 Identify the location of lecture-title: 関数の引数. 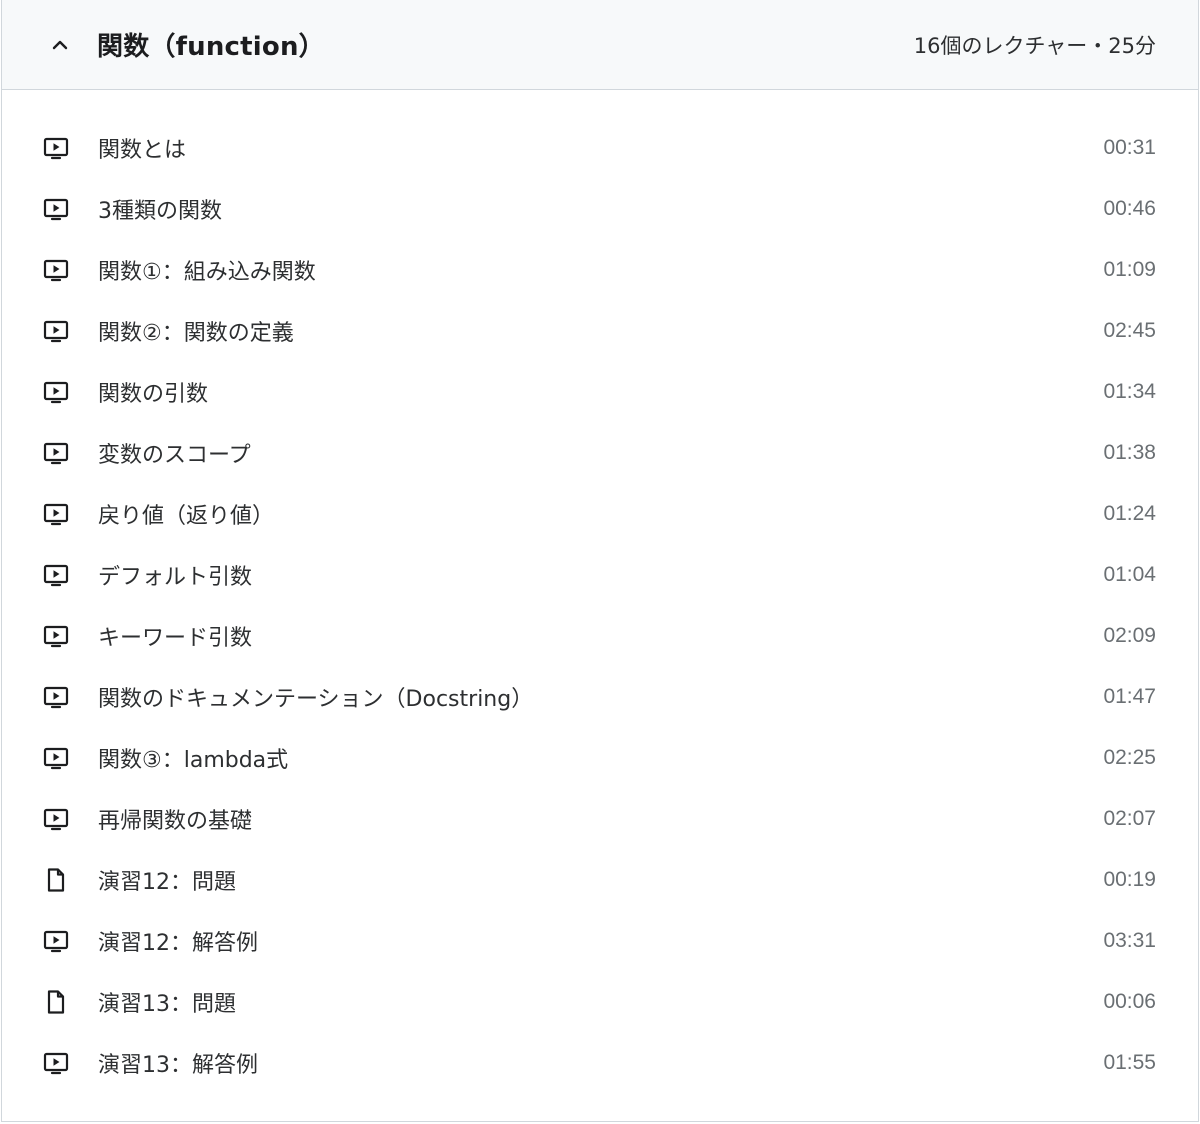
(600, 392).